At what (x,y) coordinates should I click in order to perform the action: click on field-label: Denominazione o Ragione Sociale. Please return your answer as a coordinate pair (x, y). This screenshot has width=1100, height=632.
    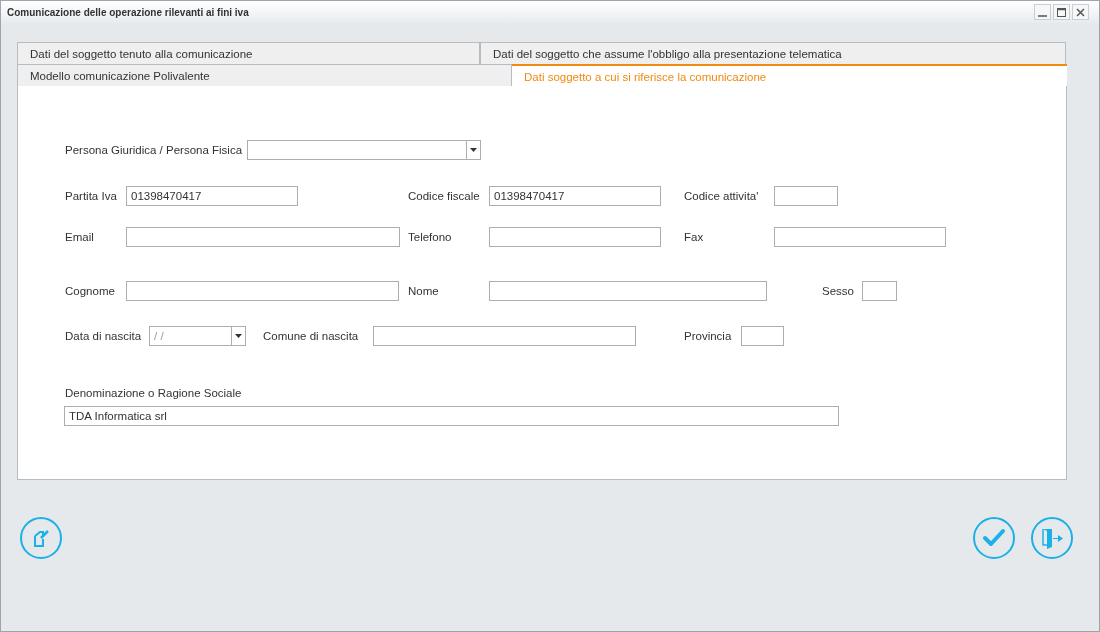
    Looking at the image, I should click on (153, 393).